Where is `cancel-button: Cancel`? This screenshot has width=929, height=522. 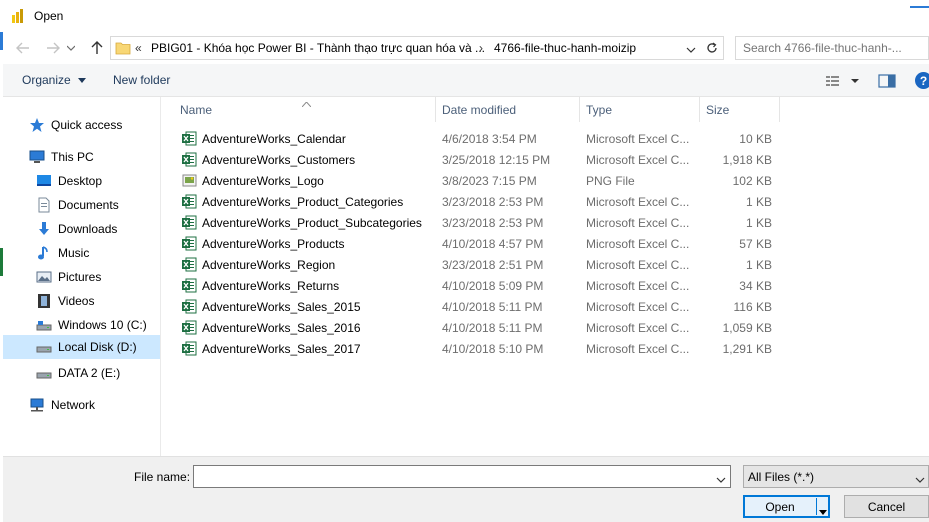
cancel-button: Cancel is located at coordinates (886, 506).